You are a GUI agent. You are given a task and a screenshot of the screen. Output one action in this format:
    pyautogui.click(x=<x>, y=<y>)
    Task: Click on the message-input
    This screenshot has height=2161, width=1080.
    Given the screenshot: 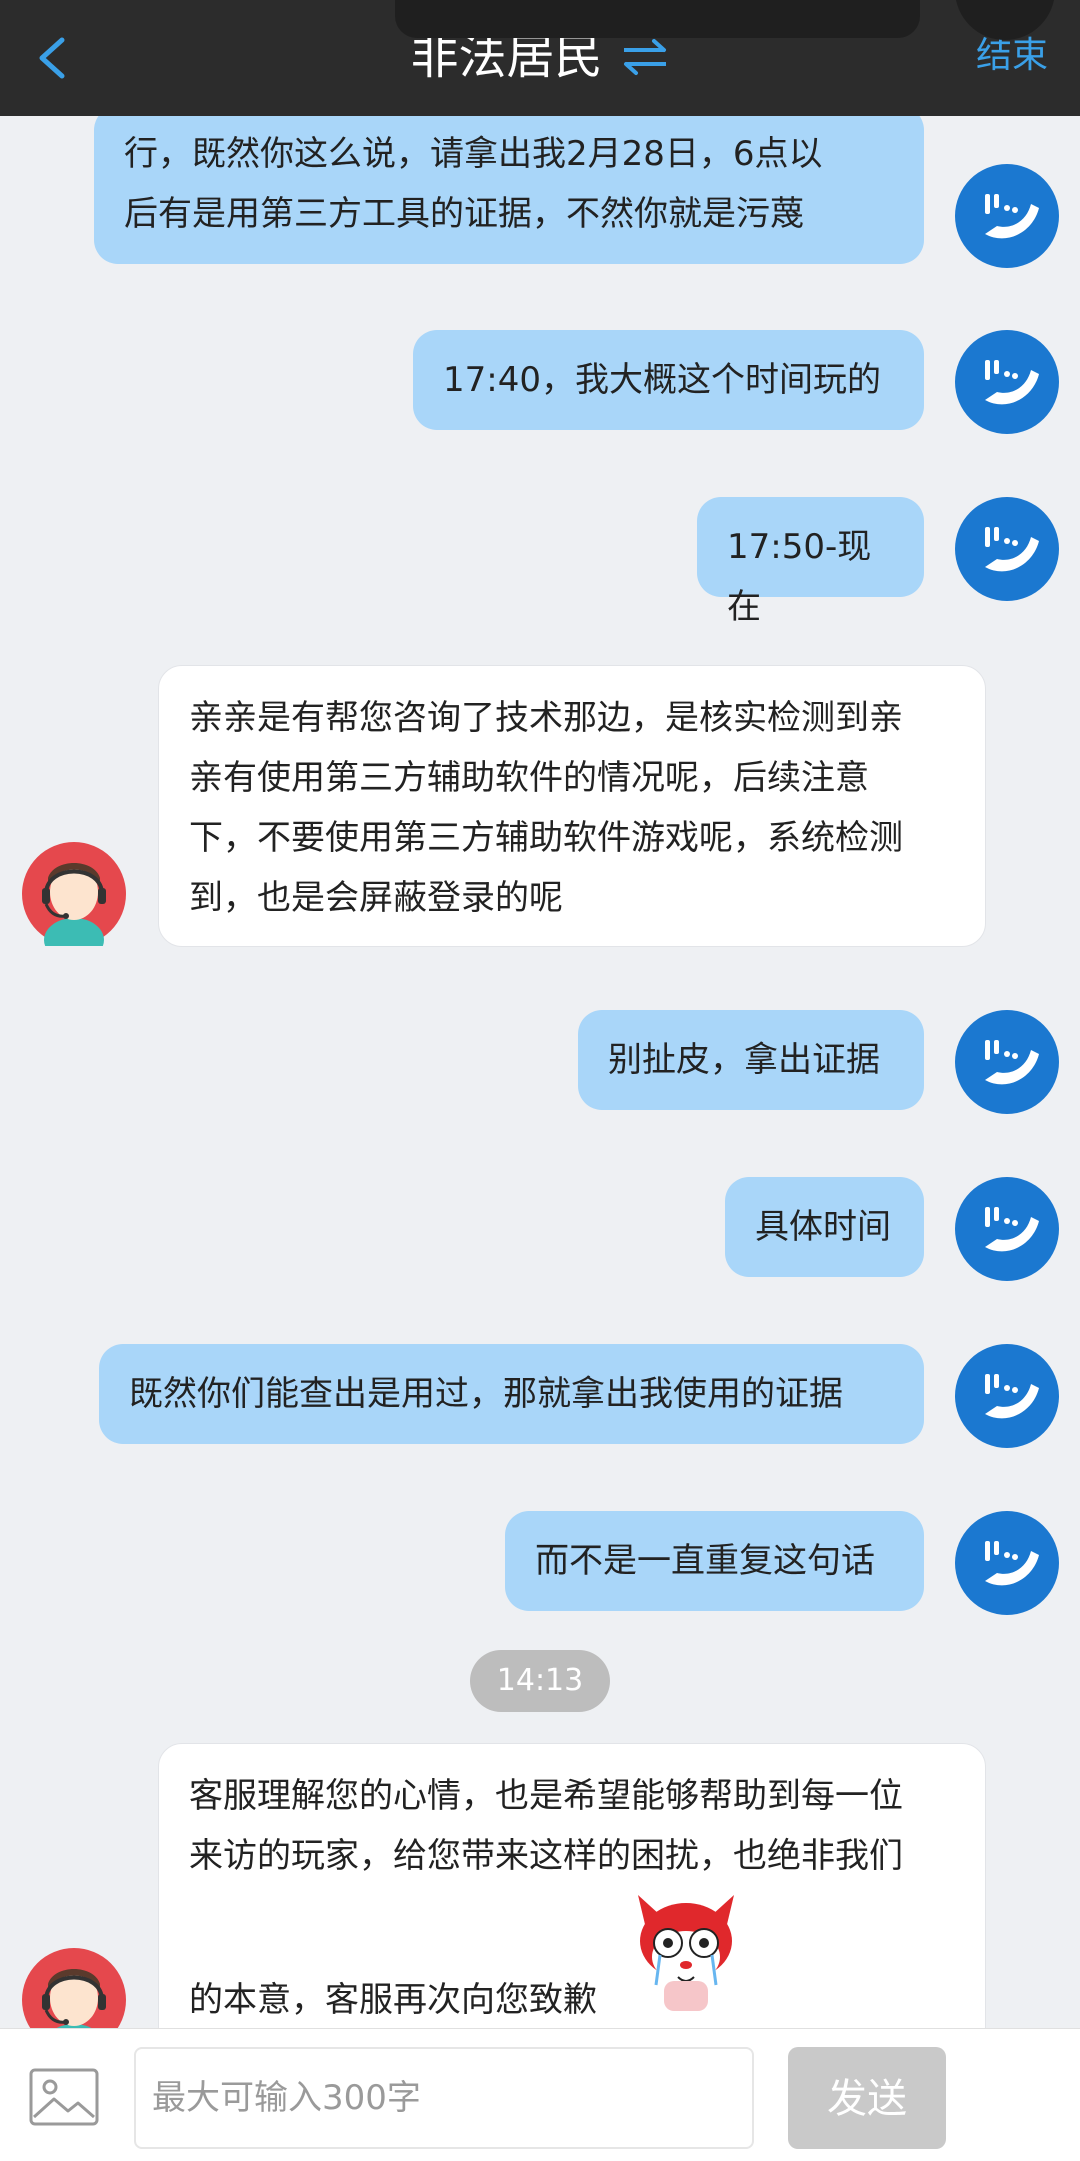 What is the action you would take?
    pyautogui.click(x=444, y=2098)
    